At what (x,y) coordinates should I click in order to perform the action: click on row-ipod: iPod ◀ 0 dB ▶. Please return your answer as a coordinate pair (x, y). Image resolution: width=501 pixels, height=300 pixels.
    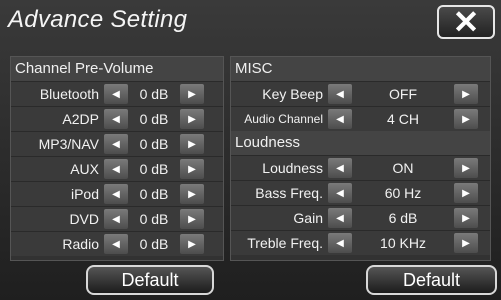
    Looking at the image, I should click on (117, 193).